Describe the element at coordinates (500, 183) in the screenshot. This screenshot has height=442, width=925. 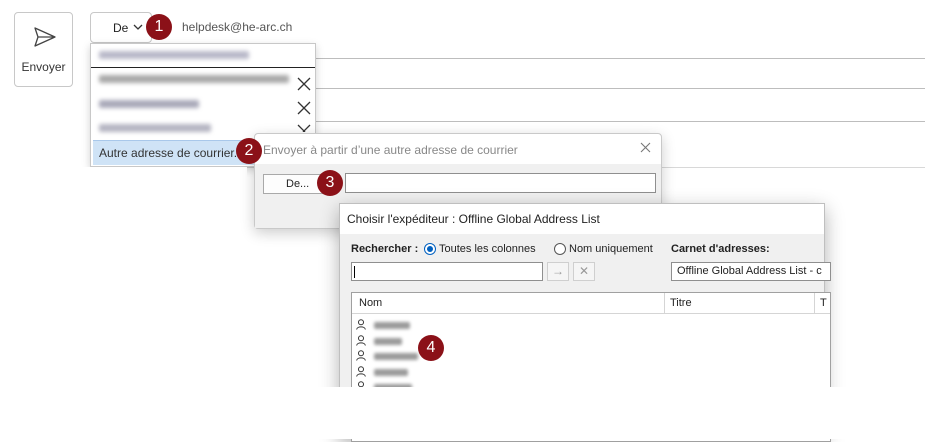
I see `from-address-input` at that location.